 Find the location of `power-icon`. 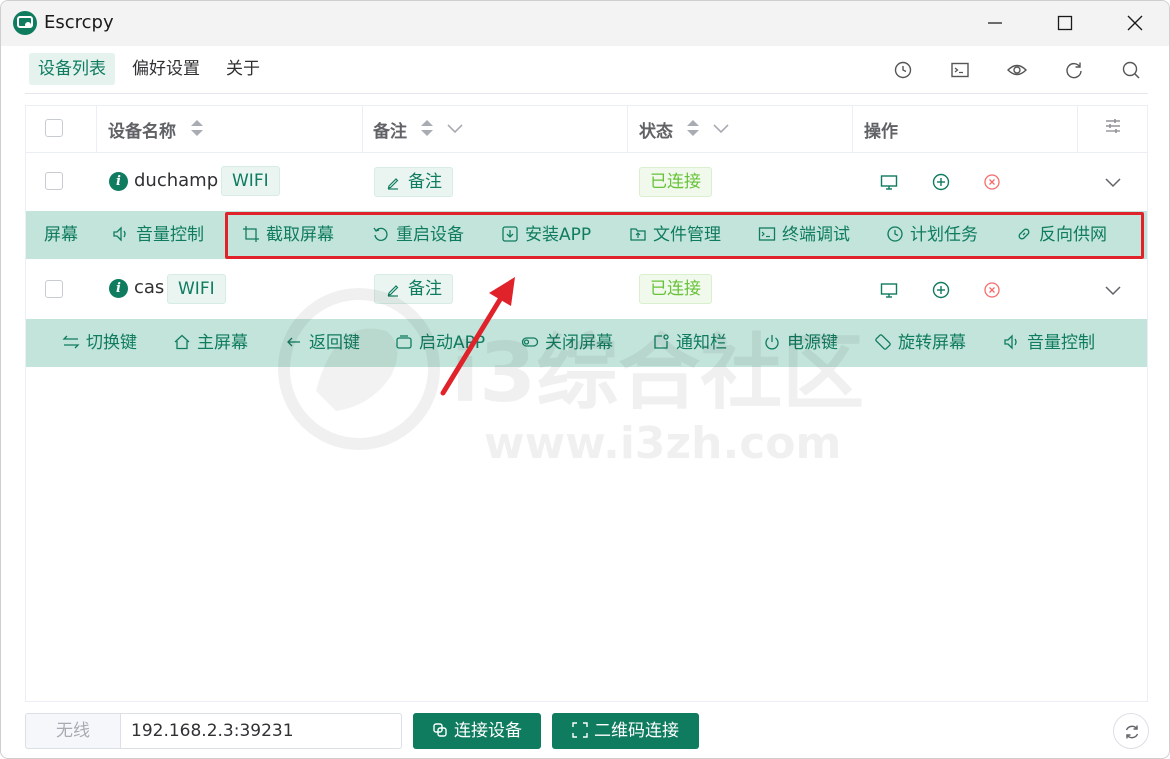

power-icon is located at coordinates (772, 342).